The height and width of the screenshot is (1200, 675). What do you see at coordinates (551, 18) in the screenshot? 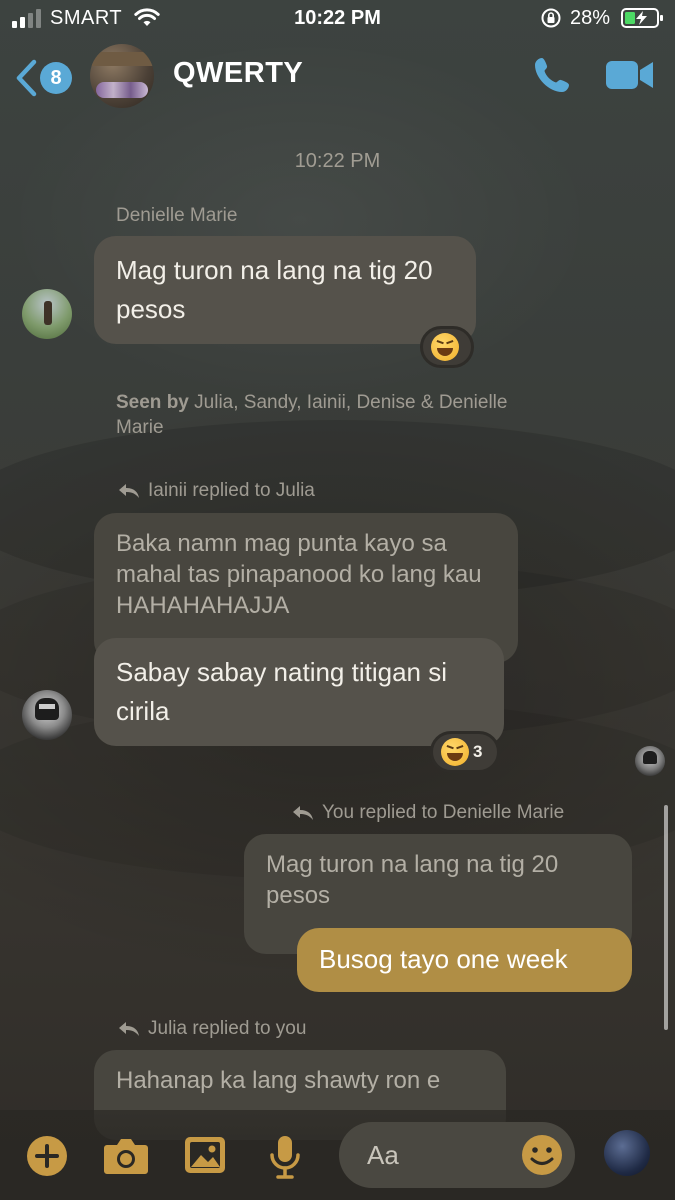
I see `orientation-lock-icon` at bounding box center [551, 18].